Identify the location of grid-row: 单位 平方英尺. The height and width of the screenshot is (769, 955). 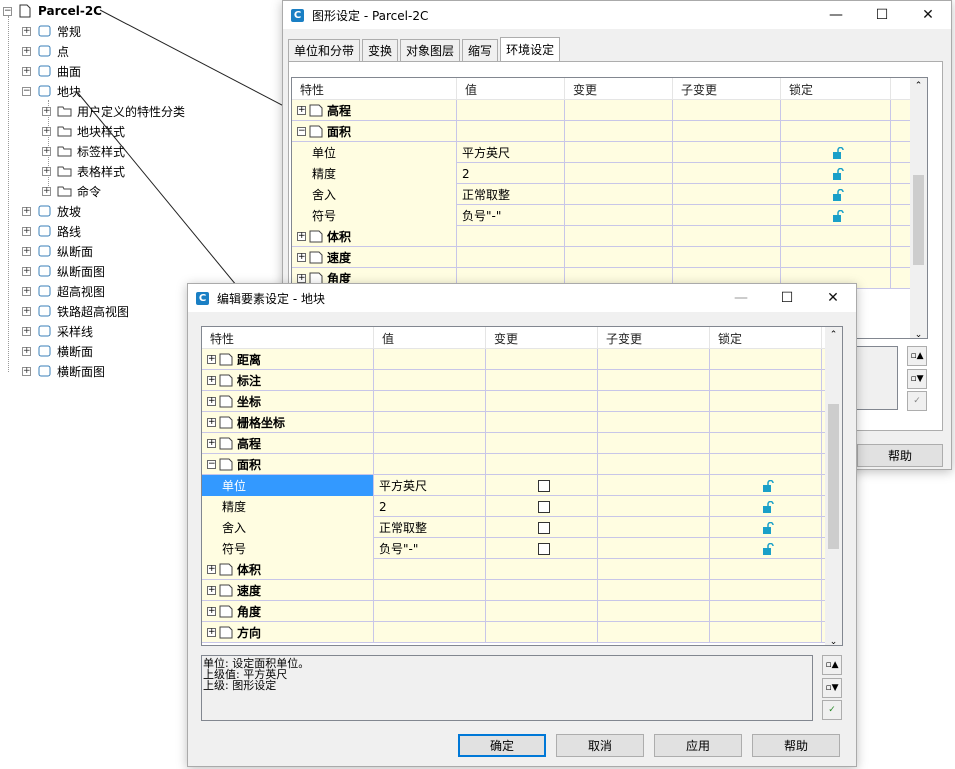
(522, 485).